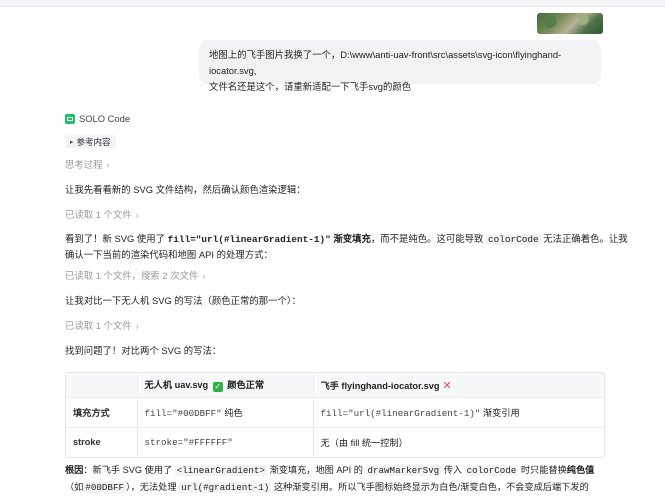 The height and width of the screenshot is (500, 665). Describe the element at coordinates (570, 23) in the screenshot. I see `attached-map-thumbnail` at that location.